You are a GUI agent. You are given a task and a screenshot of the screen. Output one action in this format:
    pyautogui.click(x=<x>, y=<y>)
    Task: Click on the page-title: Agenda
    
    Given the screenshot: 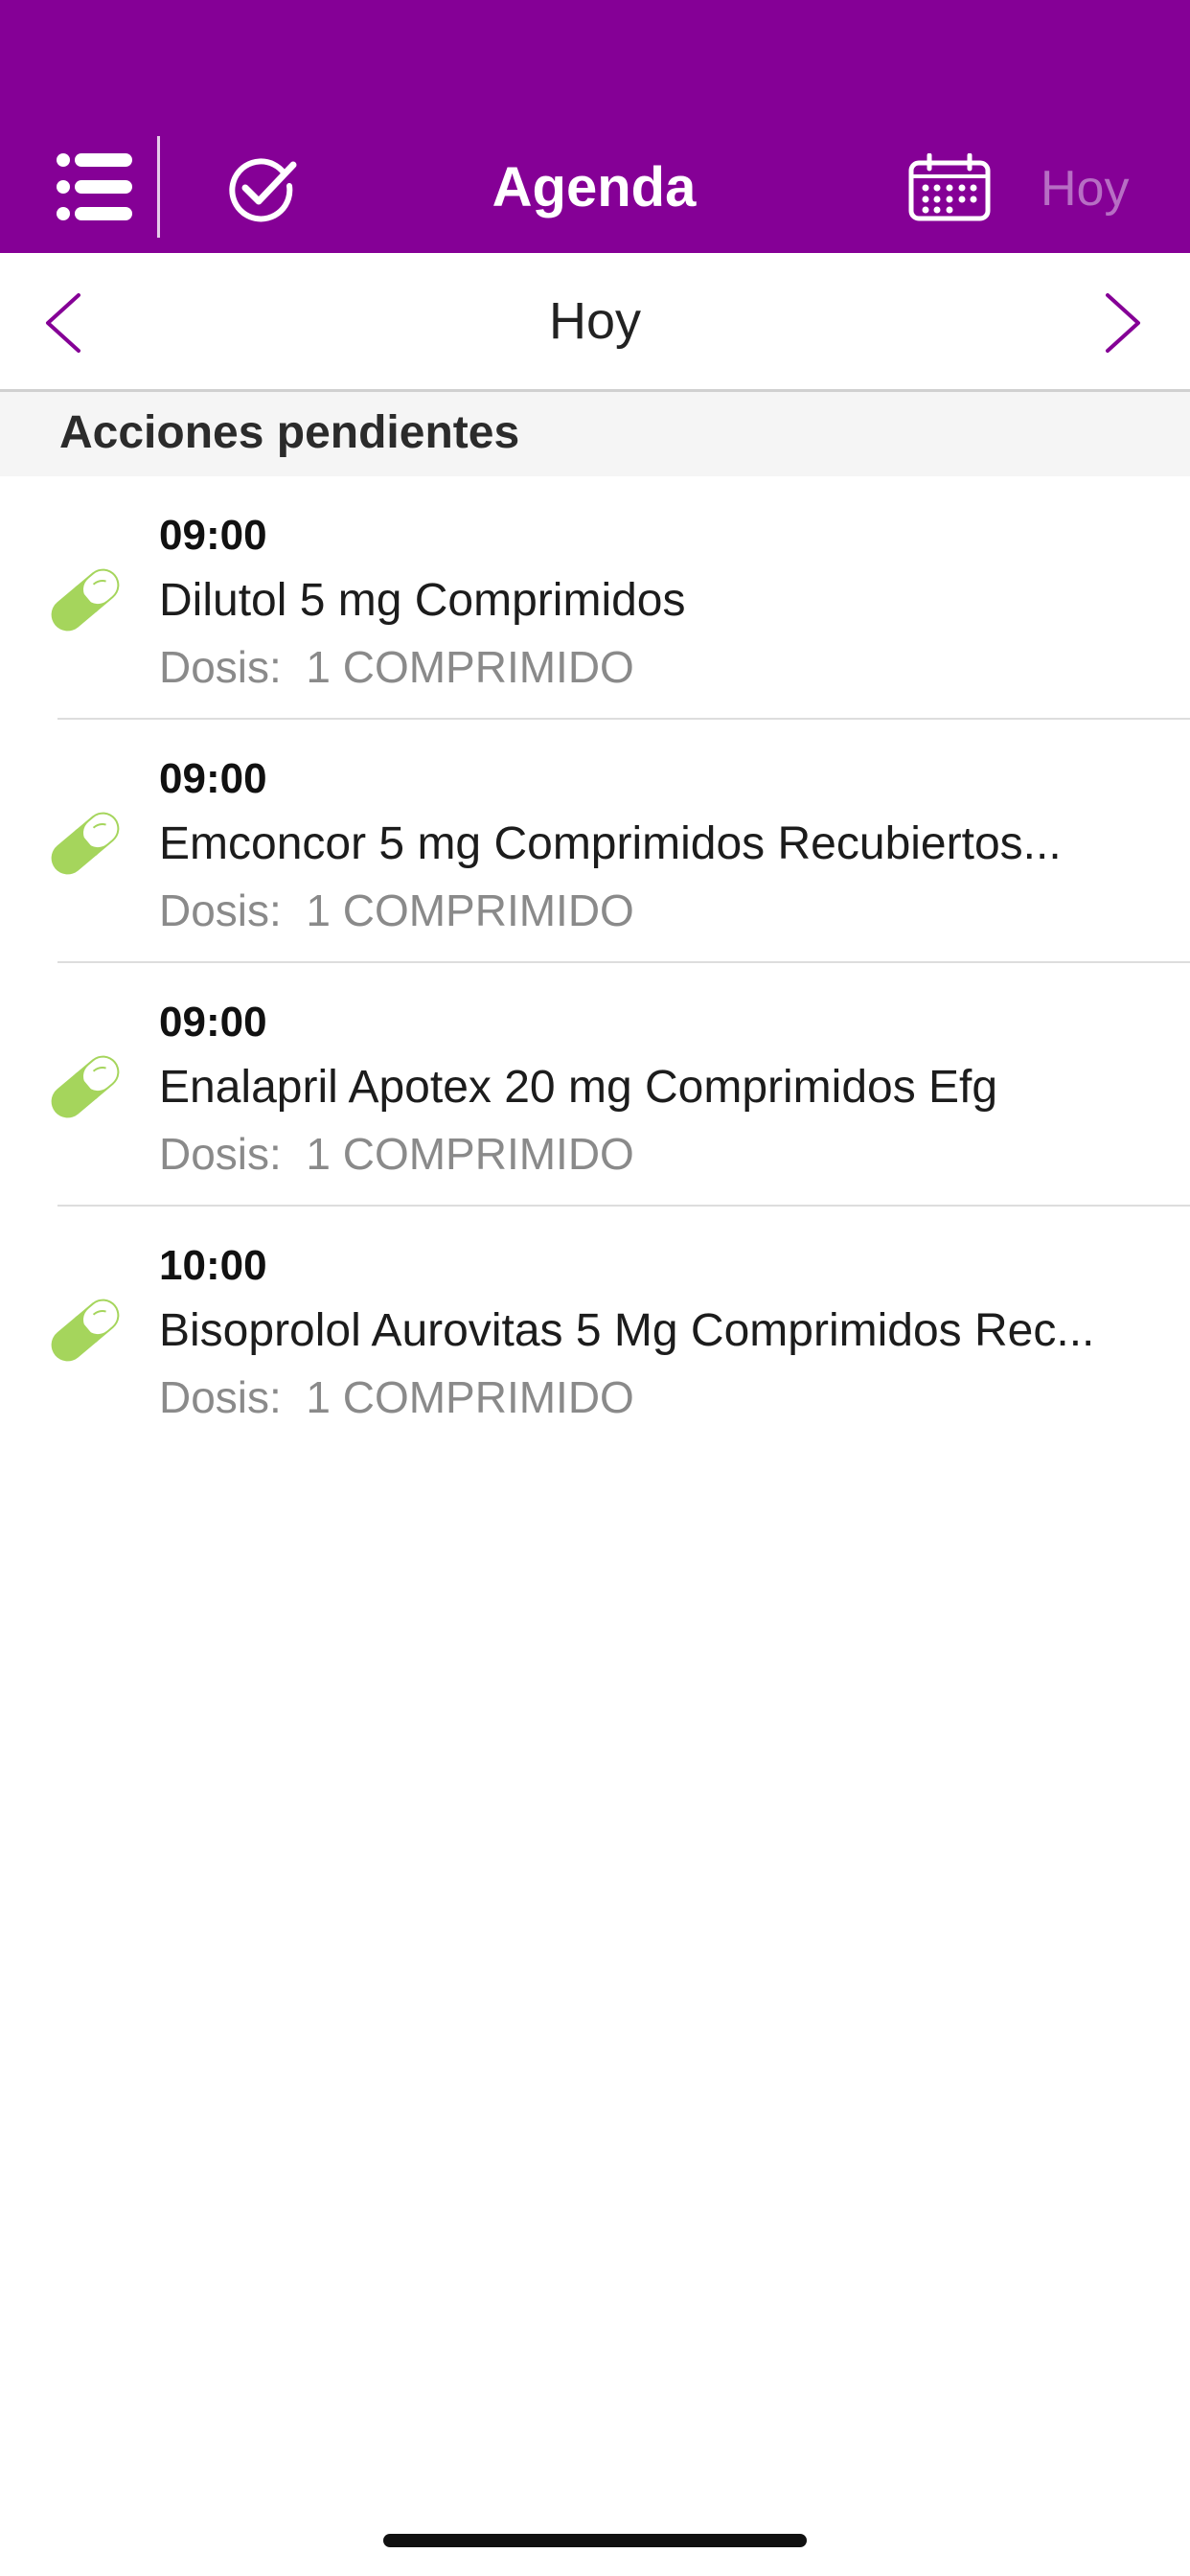 What is the action you would take?
    pyautogui.click(x=594, y=187)
    